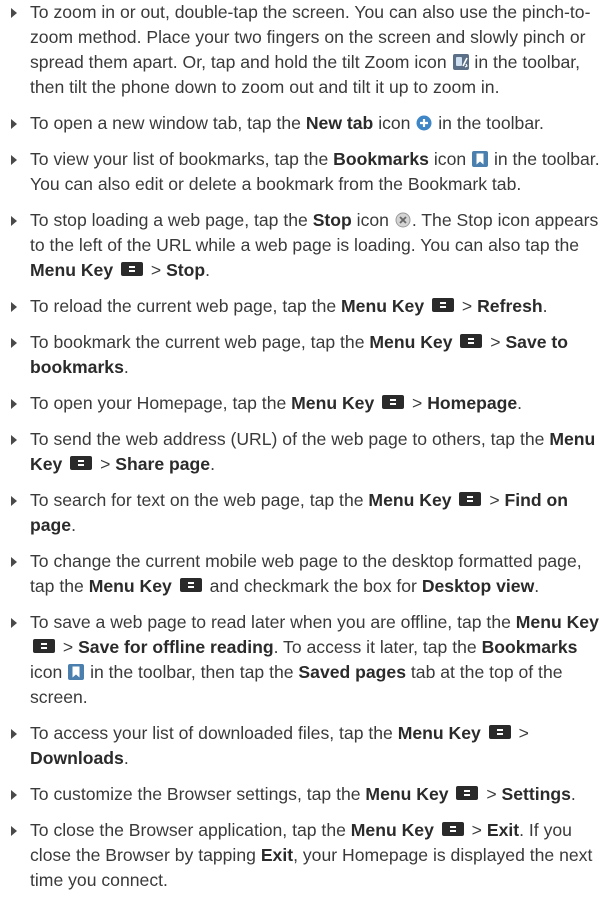 This screenshot has width=610, height=917. I want to click on item-text: in the toolbar, then tap the, so click(192, 672).